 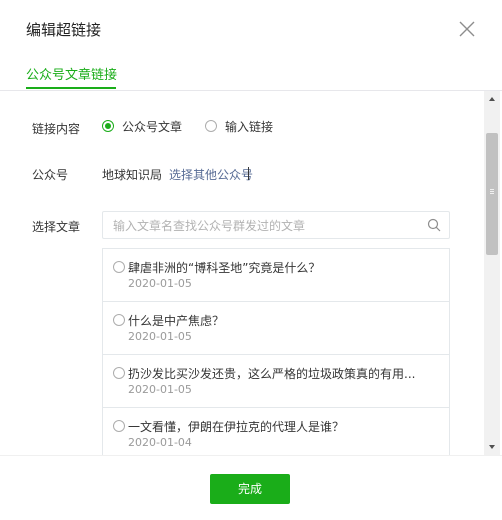 What do you see at coordinates (132, 175) in the screenshot?
I see `account-name: 地球知识局` at bounding box center [132, 175].